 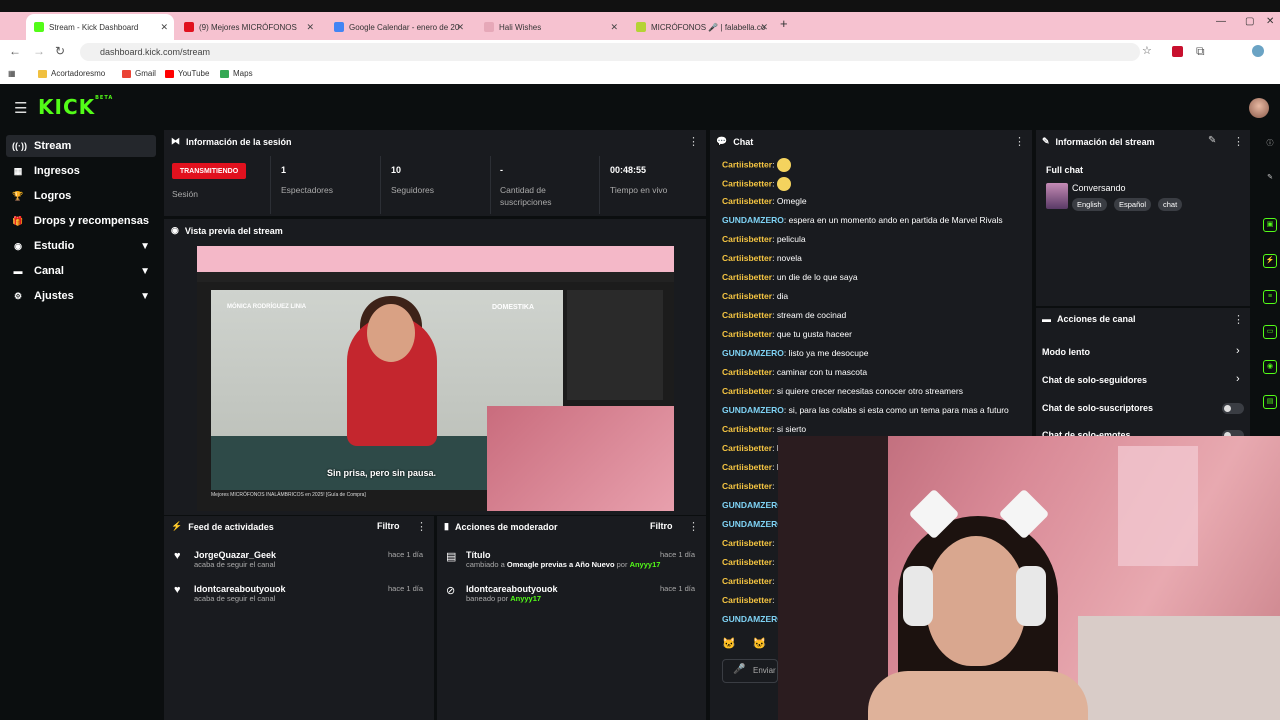 I want to click on sidebar-item-ajustes: ⚙ Ajustes ▼, so click(x=81, y=296).